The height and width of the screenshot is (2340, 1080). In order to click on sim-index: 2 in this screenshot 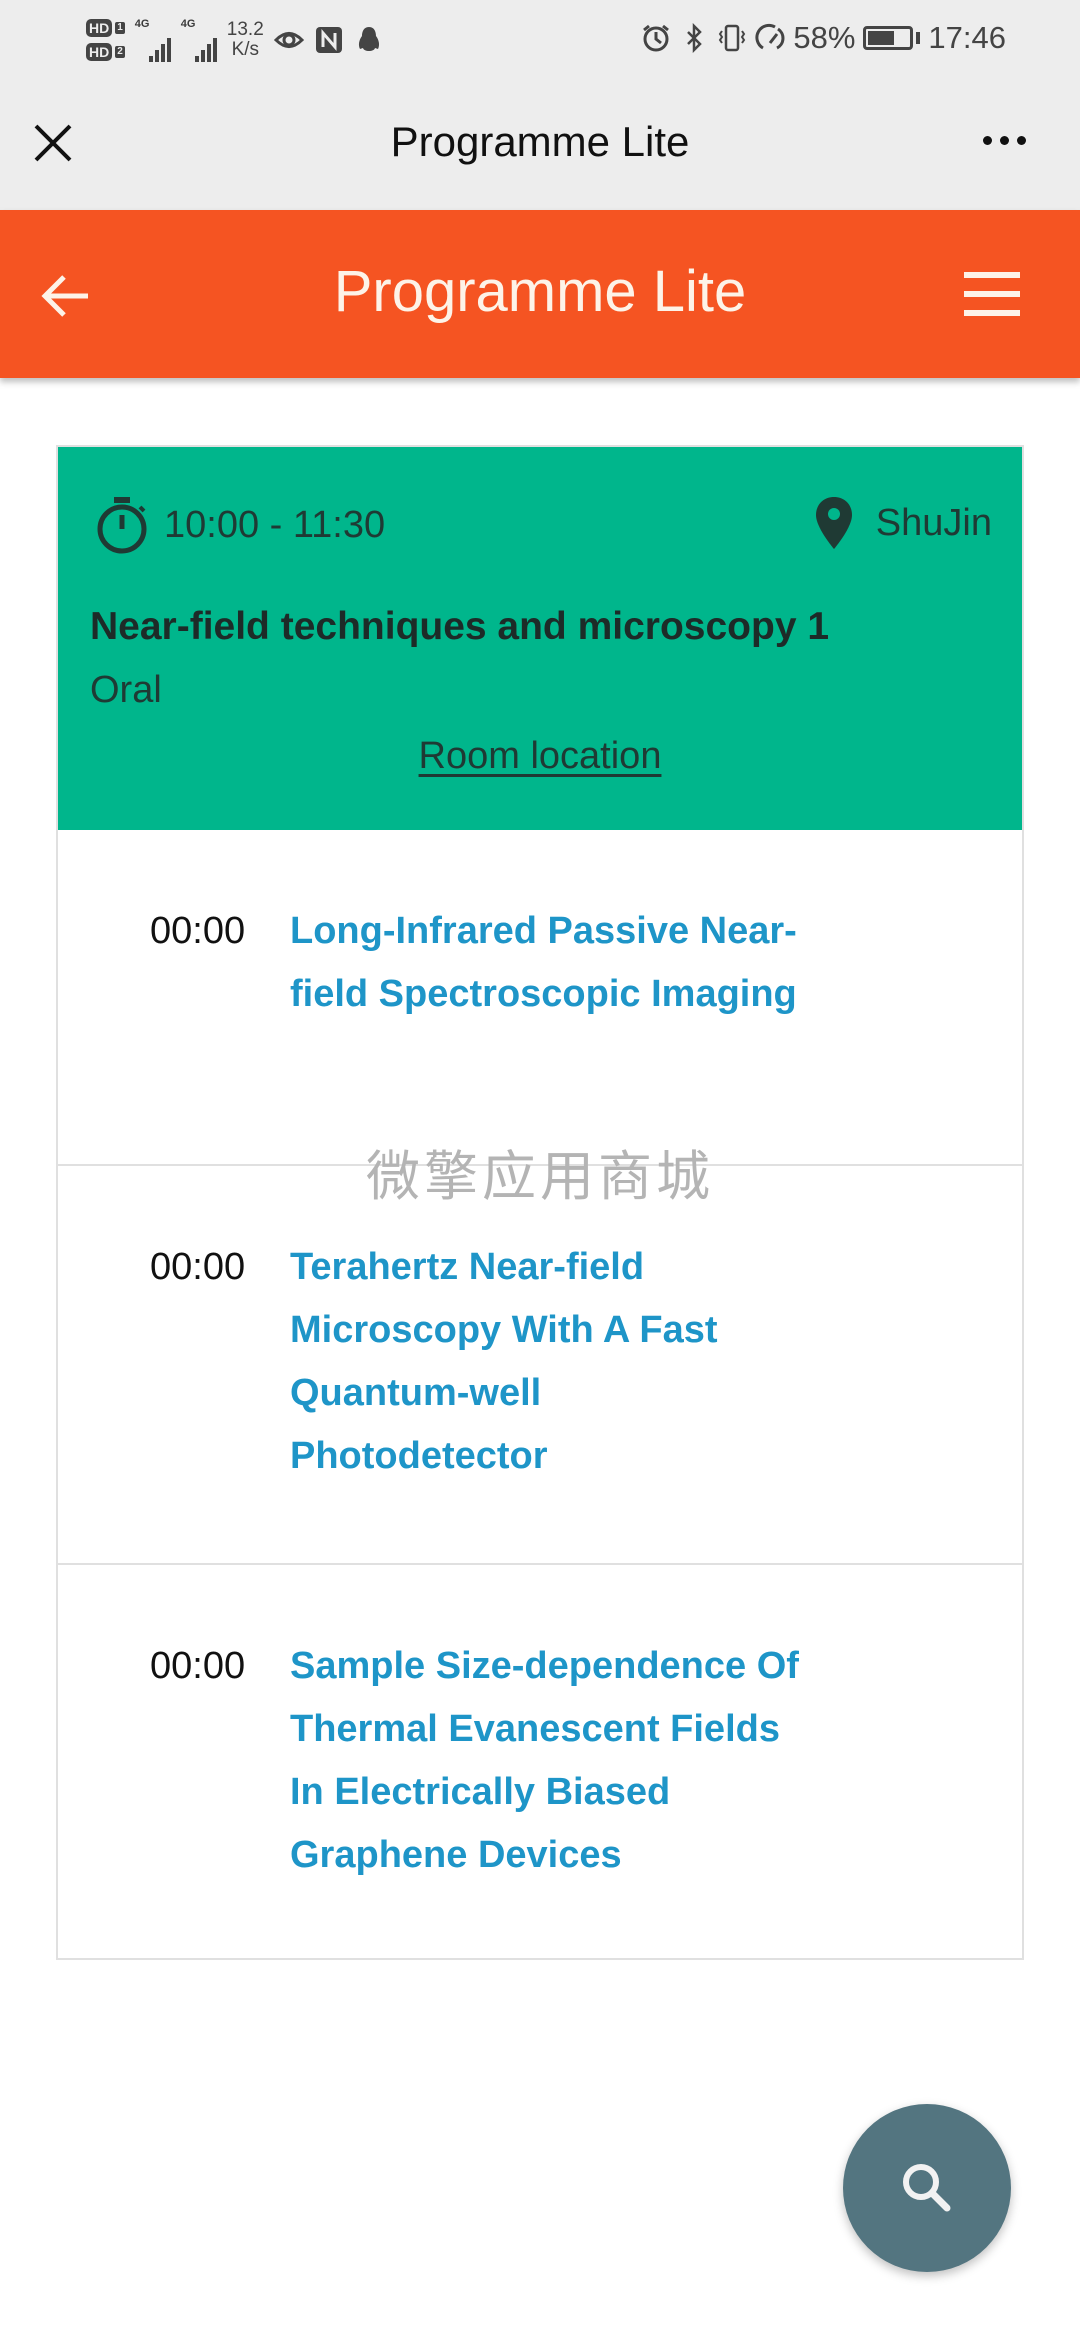, I will do `click(120, 52)`.